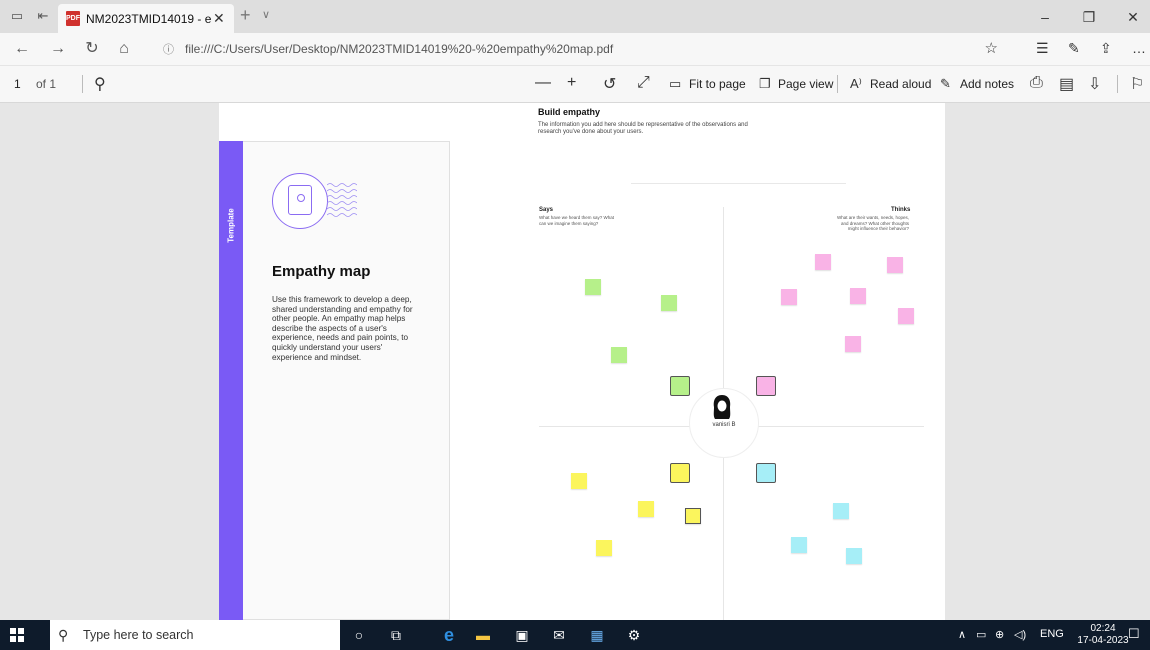 The height and width of the screenshot is (650, 1150). Describe the element at coordinates (856, 84) in the screenshot. I see `read-aloud-icon: A⁾` at that location.